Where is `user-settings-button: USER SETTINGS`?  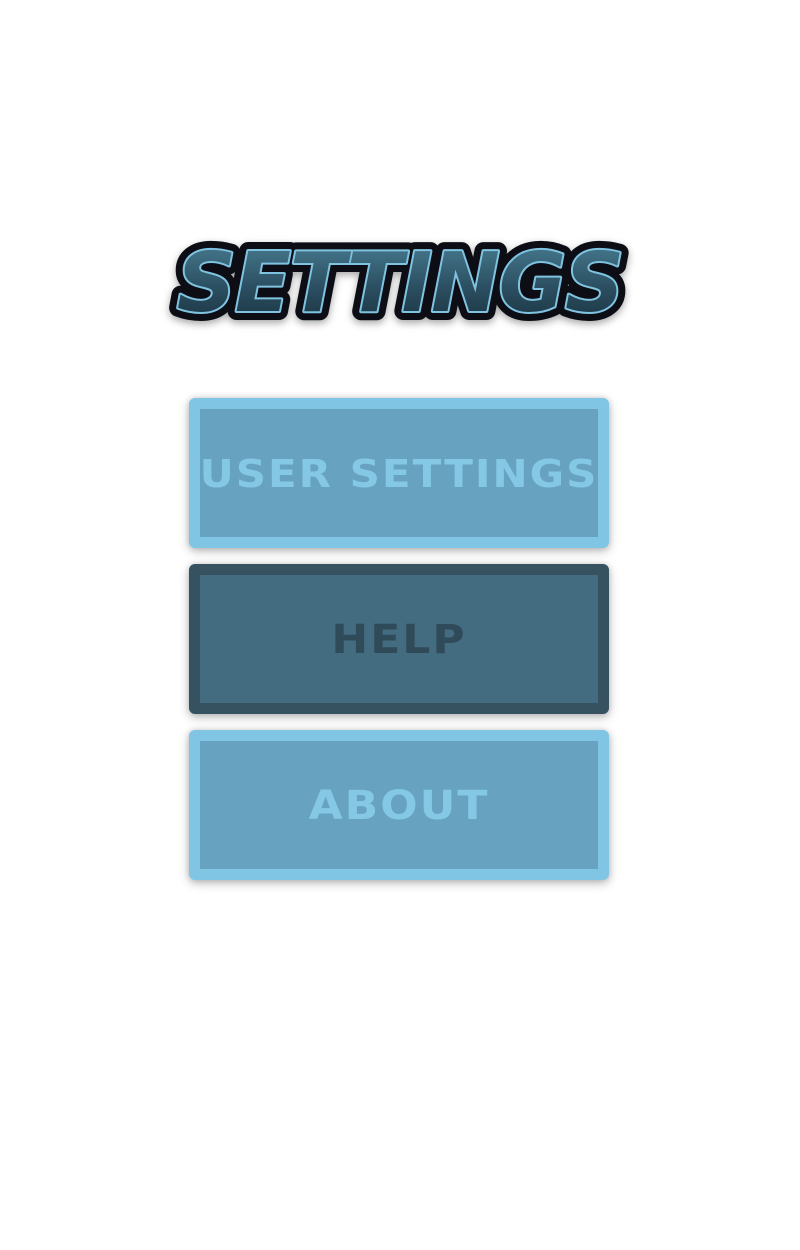
user-settings-button: USER SETTINGS is located at coordinates (399, 473).